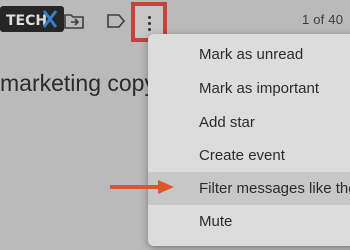  Describe the element at coordinates (274, 188) in the screenshot. I see `menu-item-label: Filter messages like the` at that location.